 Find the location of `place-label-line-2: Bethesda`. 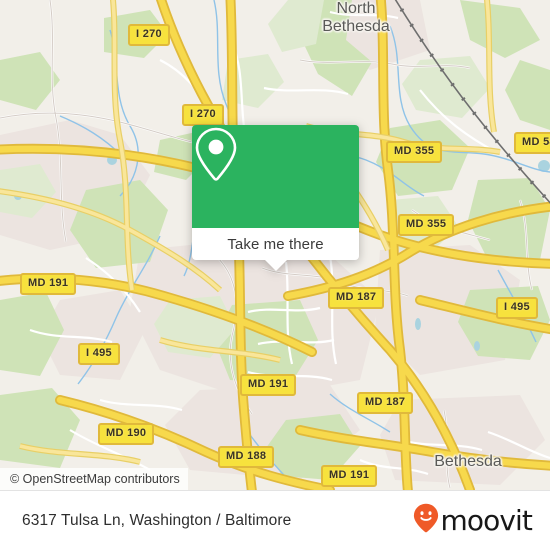

place-label-line-2: Bethesda is located at coordinates (356, 26).